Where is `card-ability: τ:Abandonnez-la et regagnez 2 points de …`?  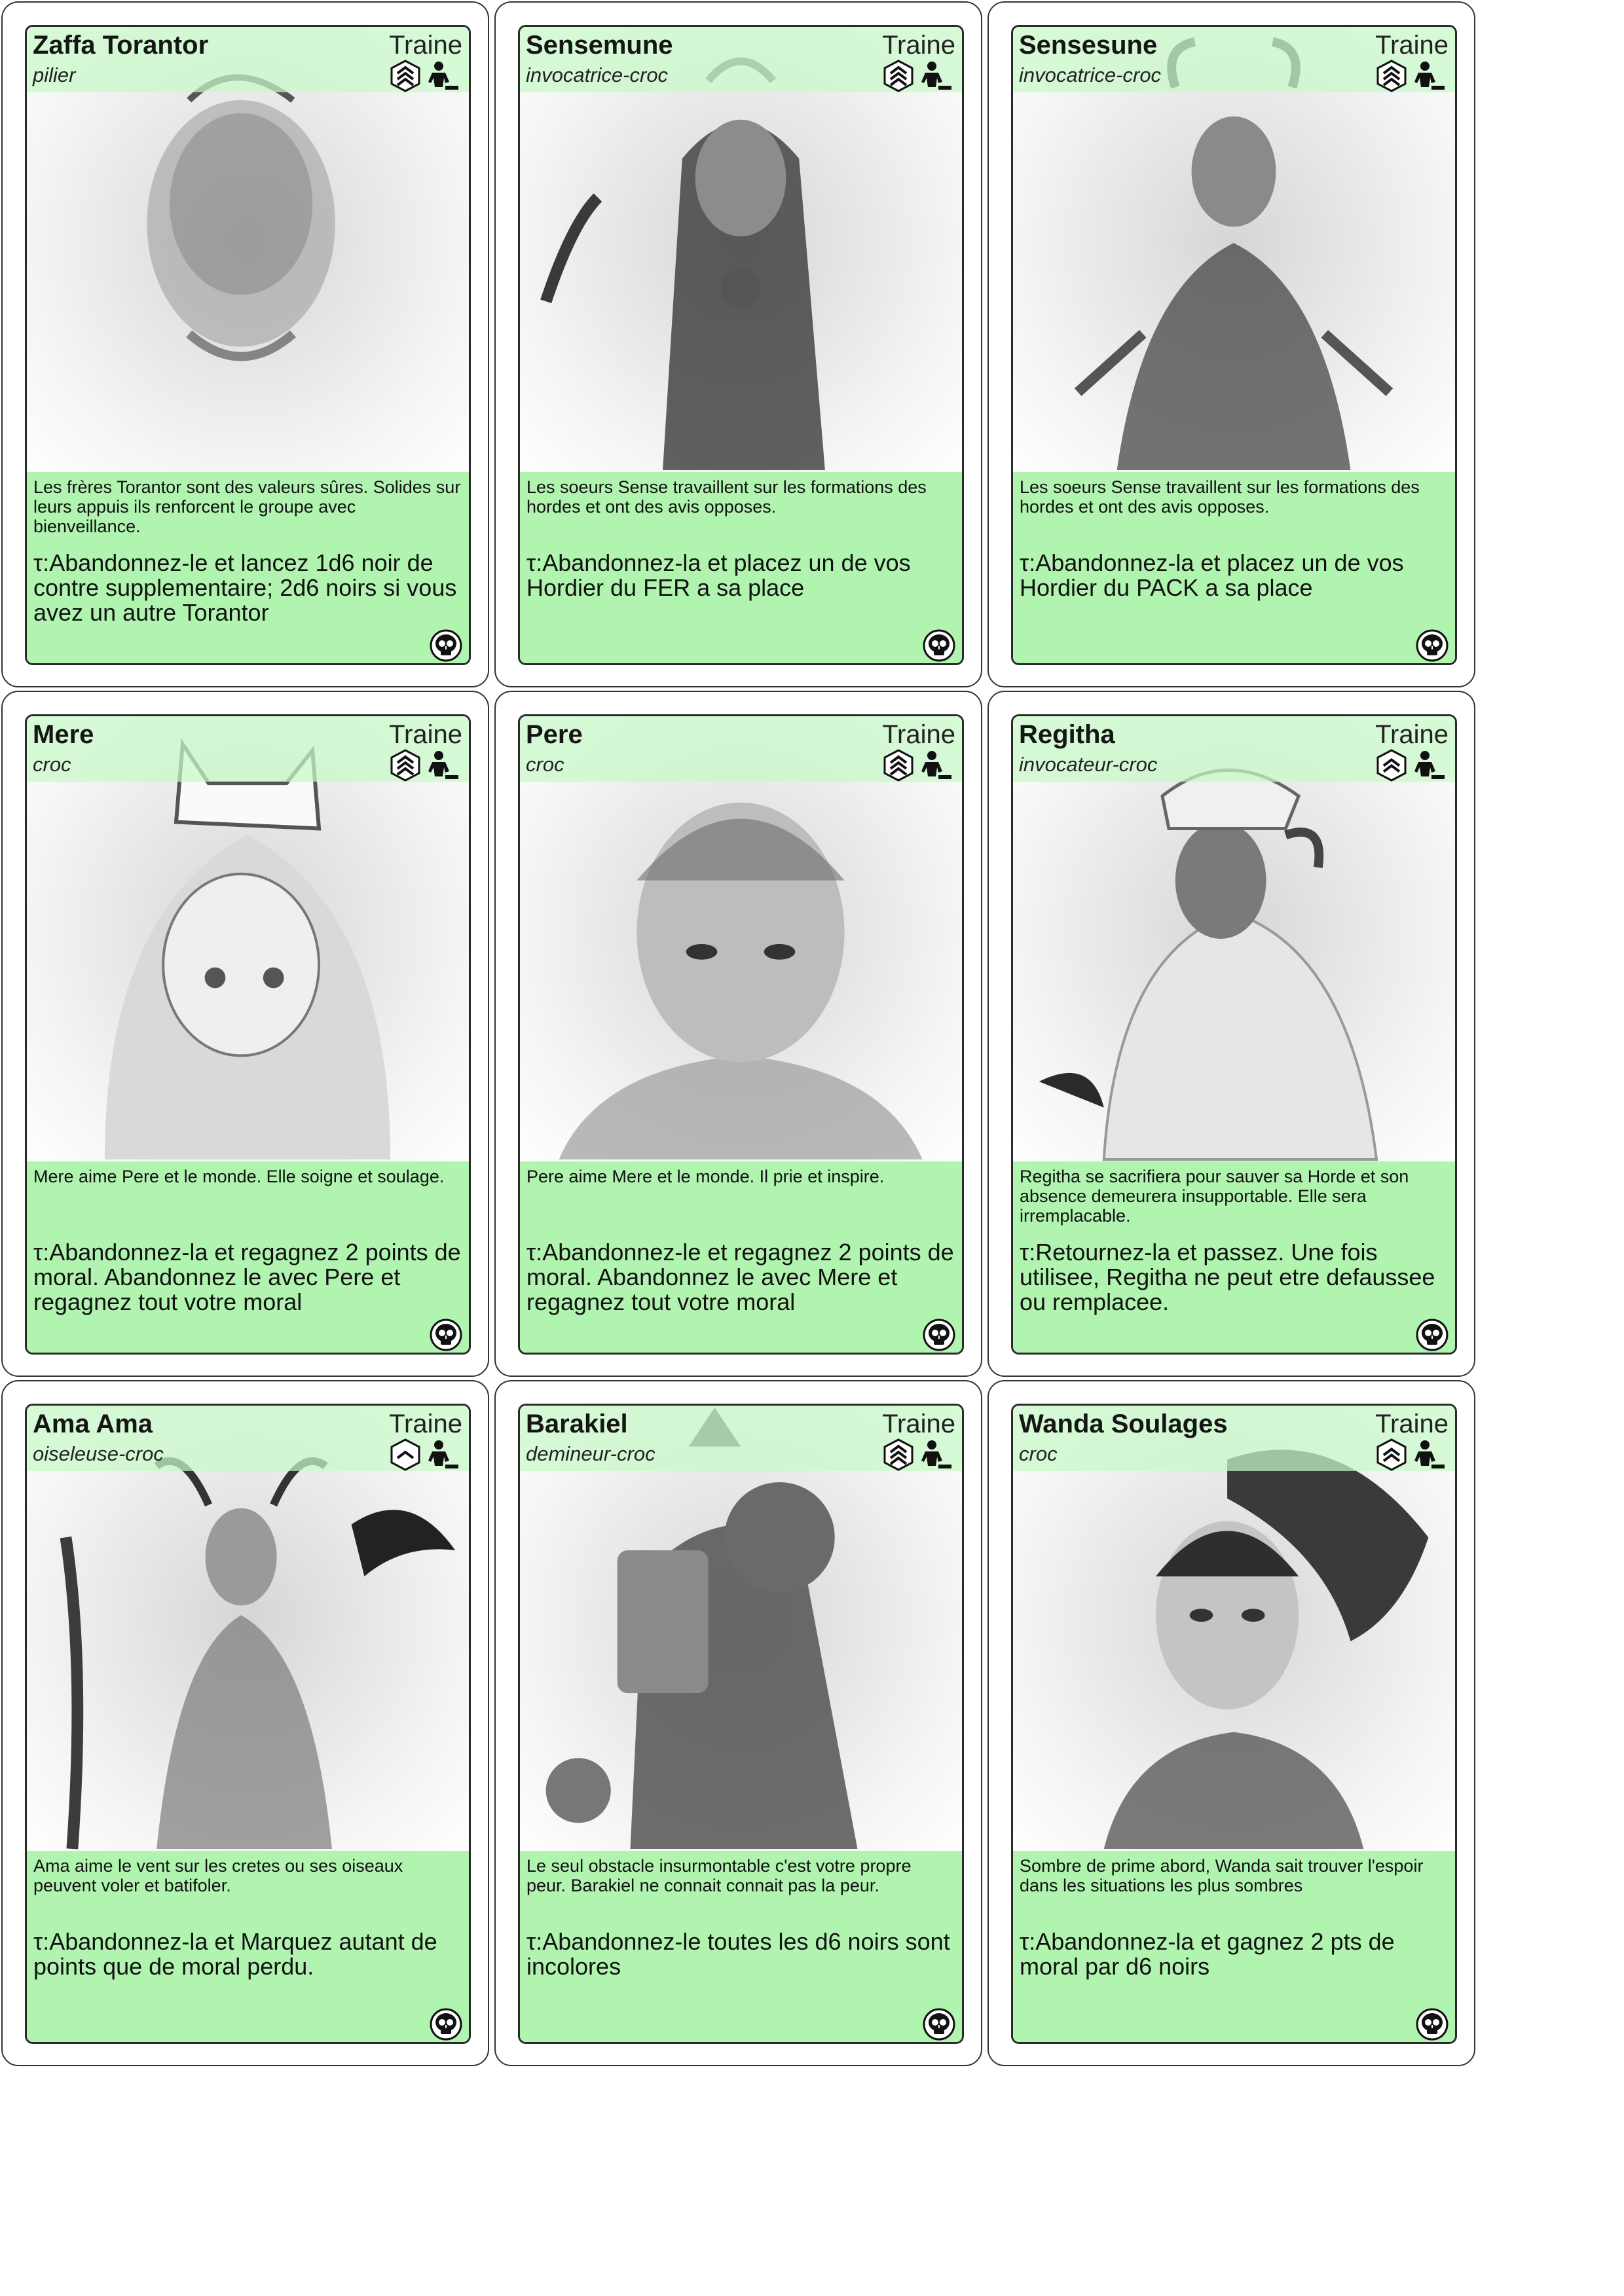 card-ability: τ:Abandonnez-la et regagnez 2 points de … is located at coordinates (247, 1277).